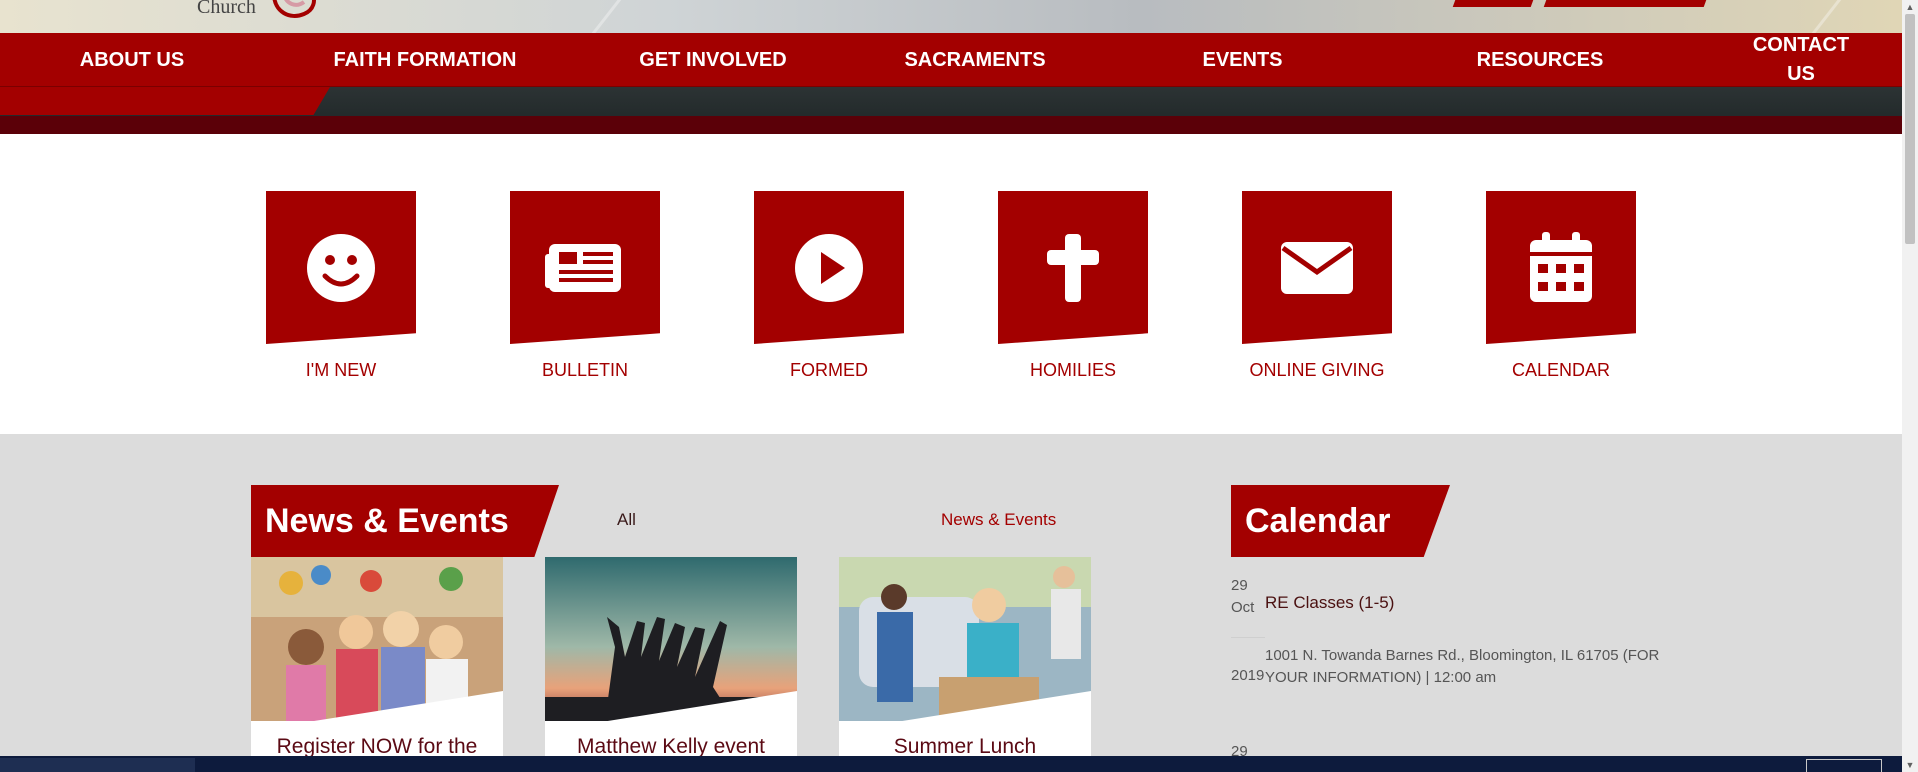  Describe the element at coordinates (1801, 60) in the screenshot. I see `nav-contact-us: CONTACT US` at that location.